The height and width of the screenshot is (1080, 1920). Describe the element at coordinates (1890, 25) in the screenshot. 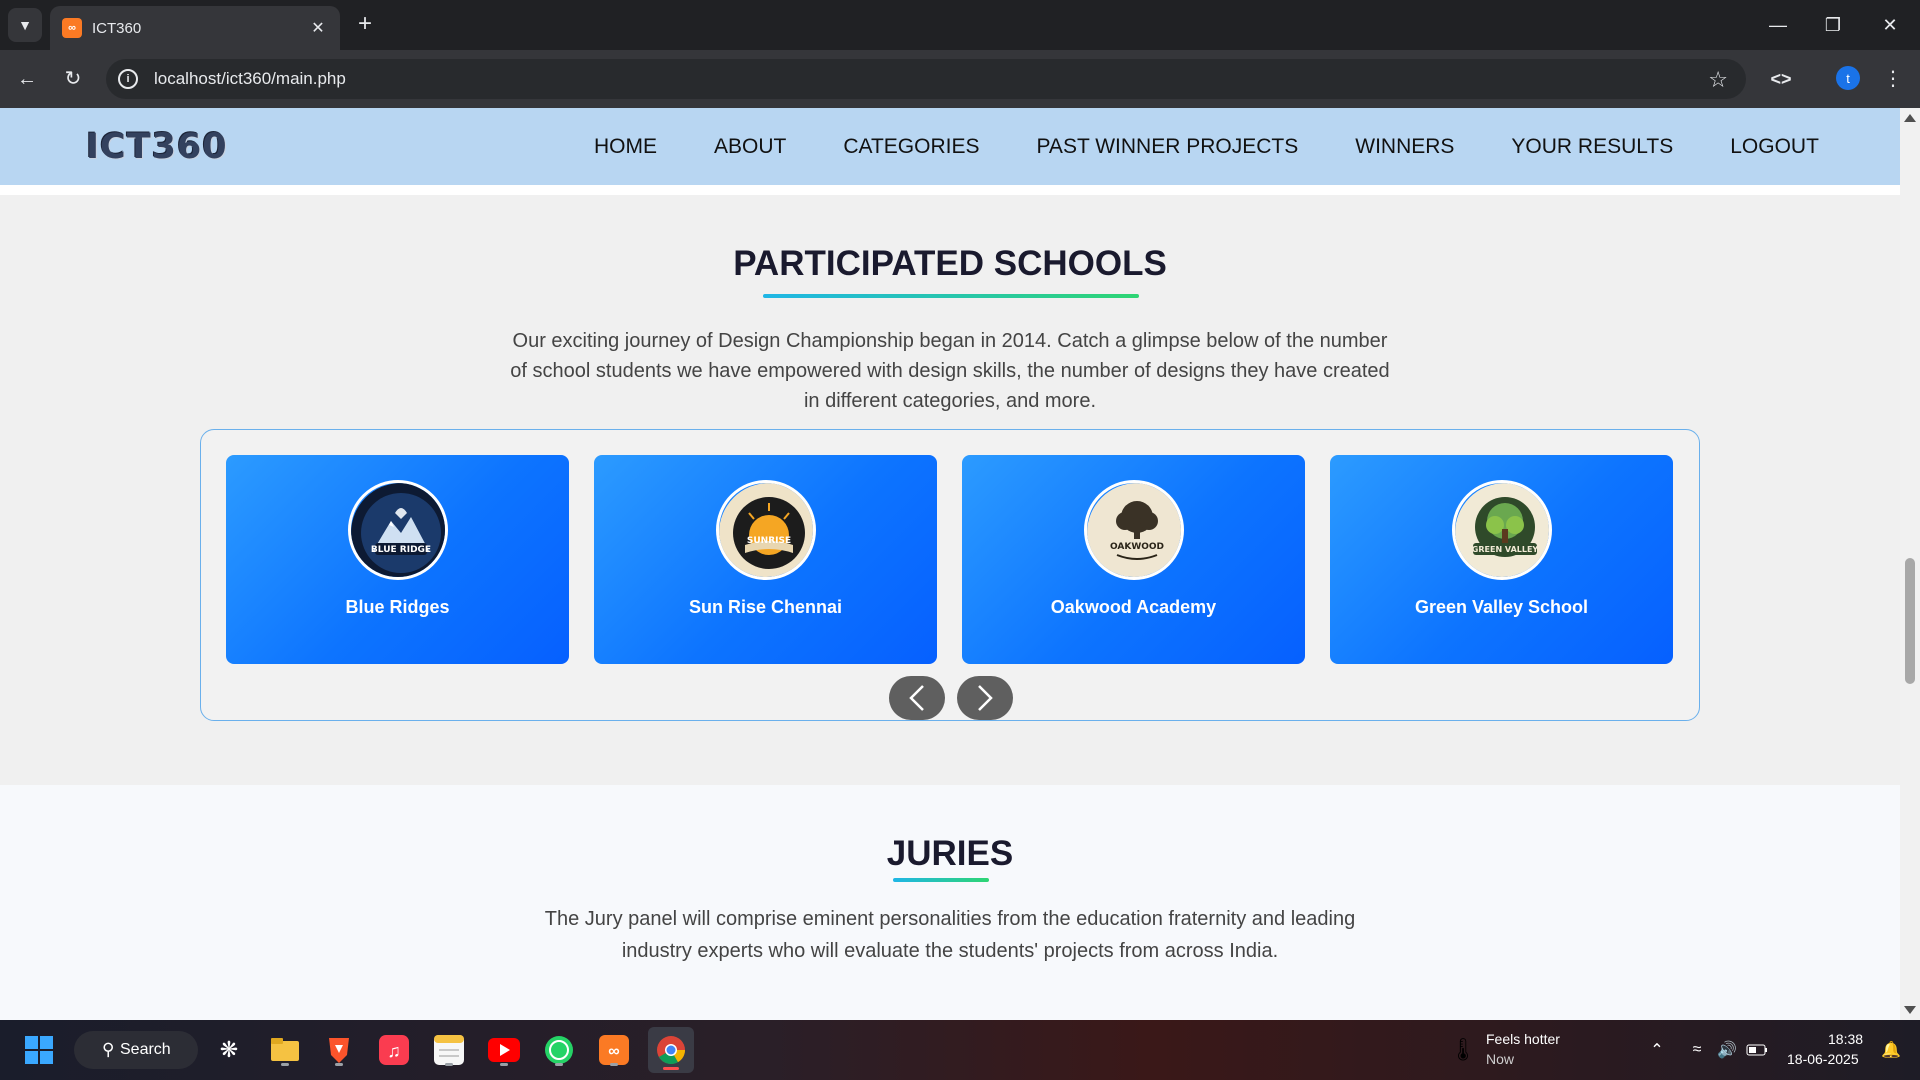

I see `close-window-button: ✕` at that location.